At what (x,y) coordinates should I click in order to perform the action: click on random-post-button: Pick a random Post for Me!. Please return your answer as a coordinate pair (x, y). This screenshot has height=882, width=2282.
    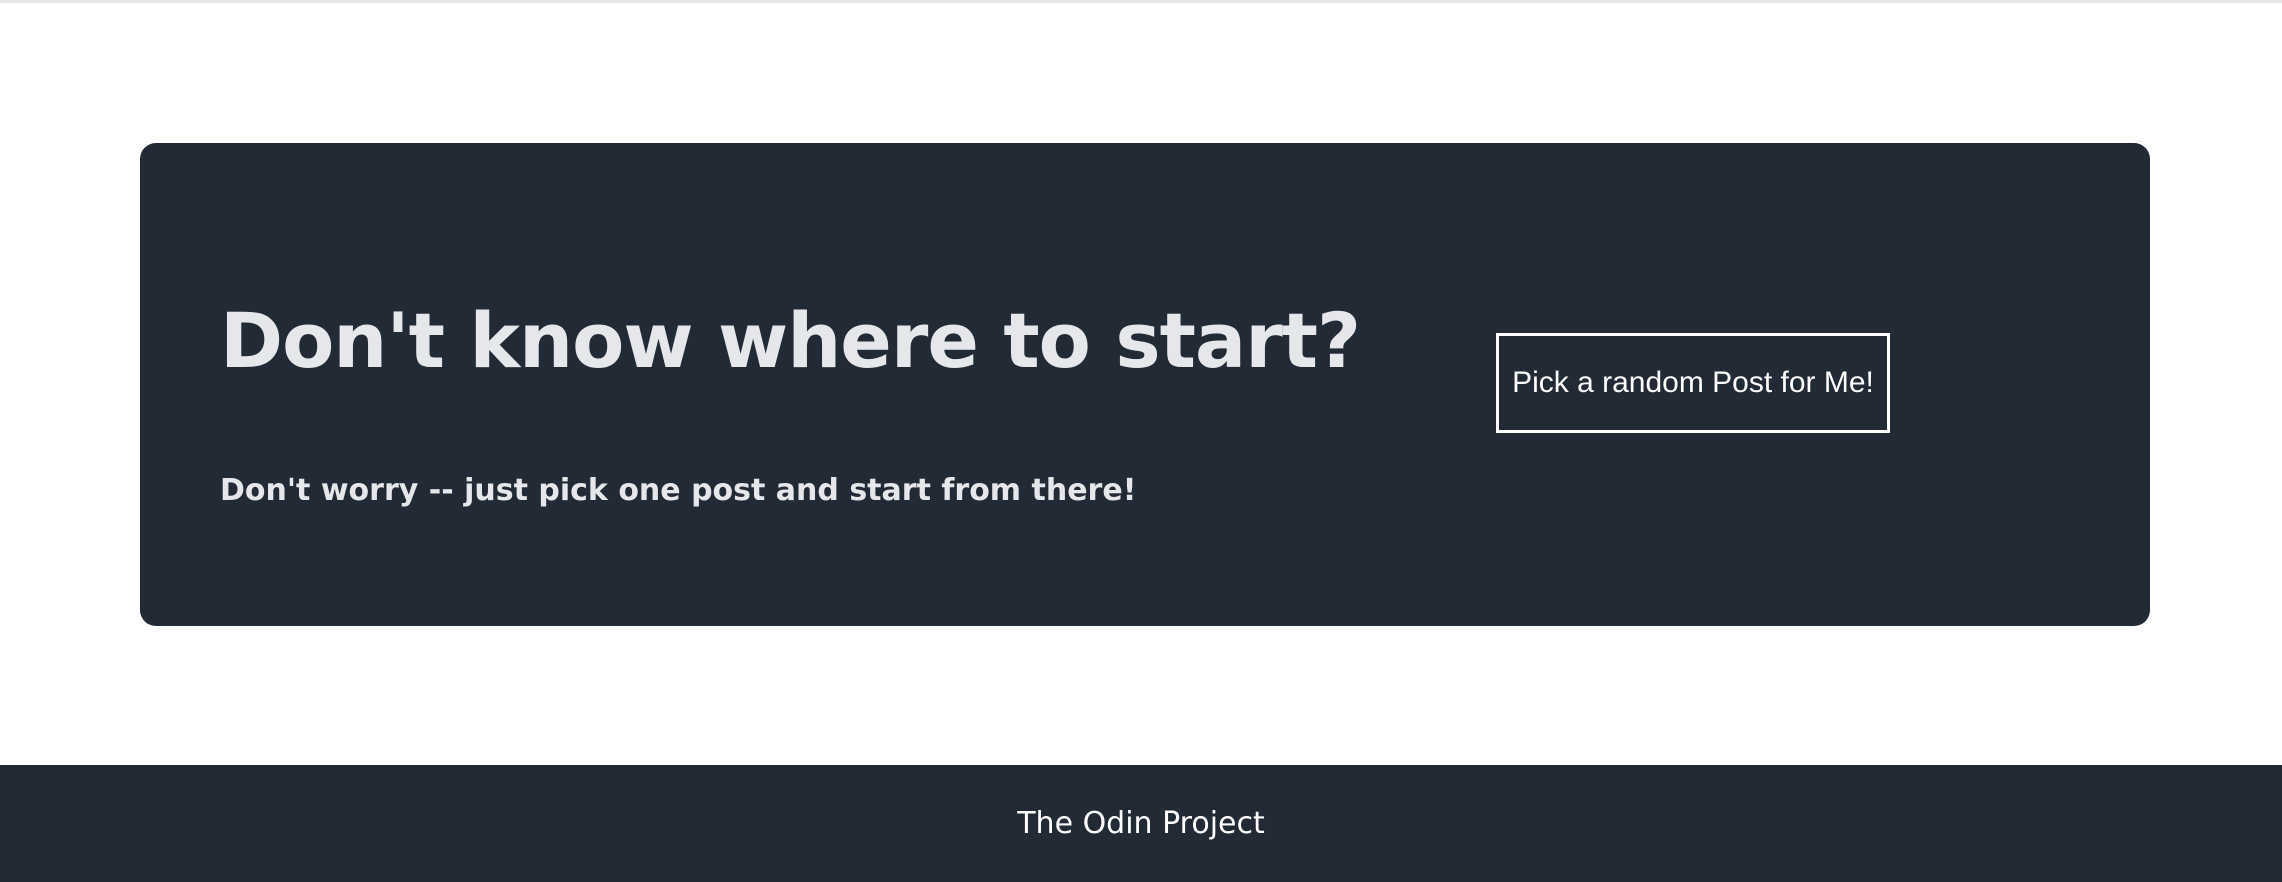
    Looking at the image, I should click on (1693, 383).